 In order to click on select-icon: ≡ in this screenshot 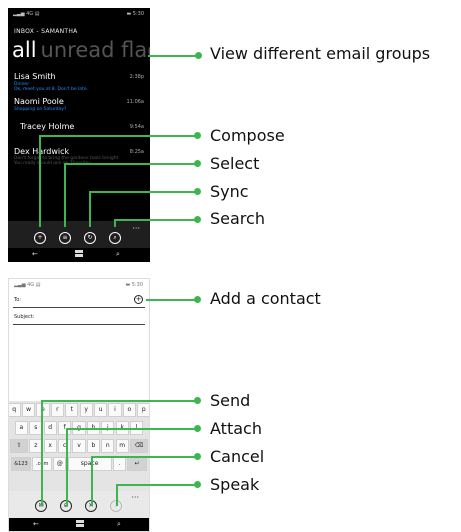, I will do `click(65, 238)`.